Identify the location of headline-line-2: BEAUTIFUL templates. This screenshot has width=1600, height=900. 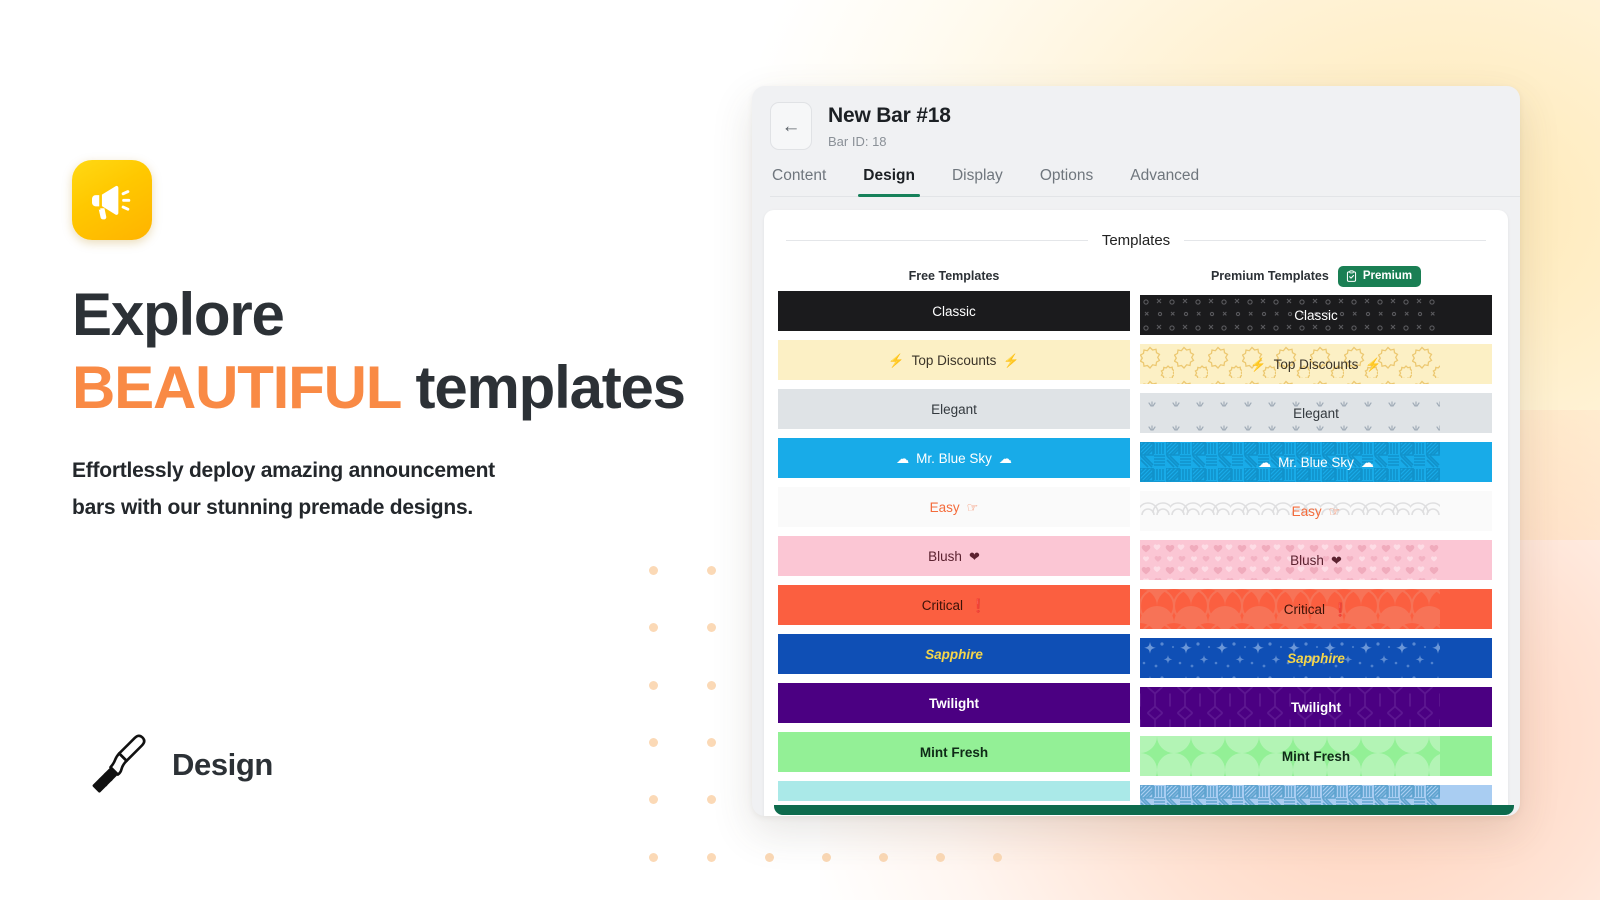
(392, 387).